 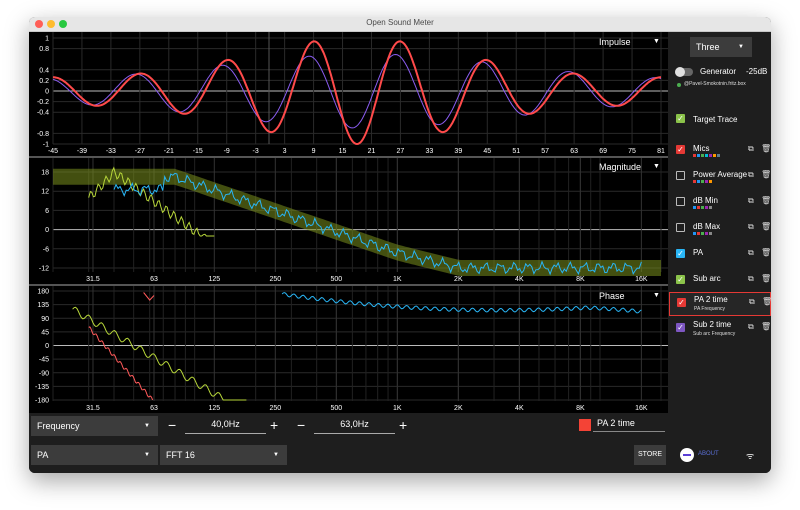 I want to click on tick-label: 6, so click(x=47, y=211).